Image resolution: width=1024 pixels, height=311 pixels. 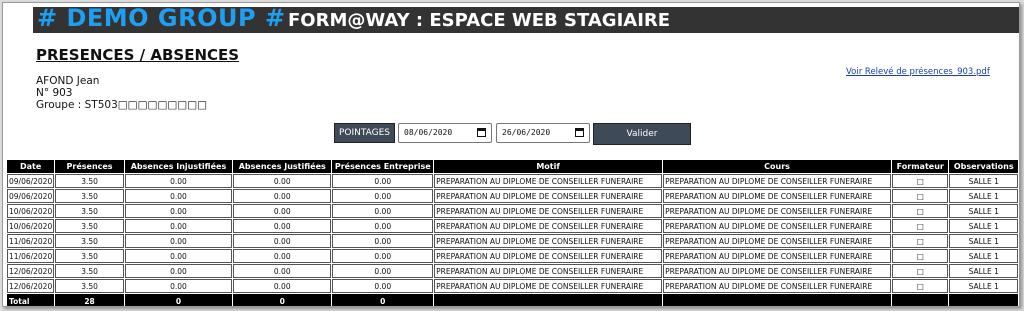 I want to click on attendance-pdf-link: Voir Relevé de présences_903.pdf, so click(x=918, y=72).